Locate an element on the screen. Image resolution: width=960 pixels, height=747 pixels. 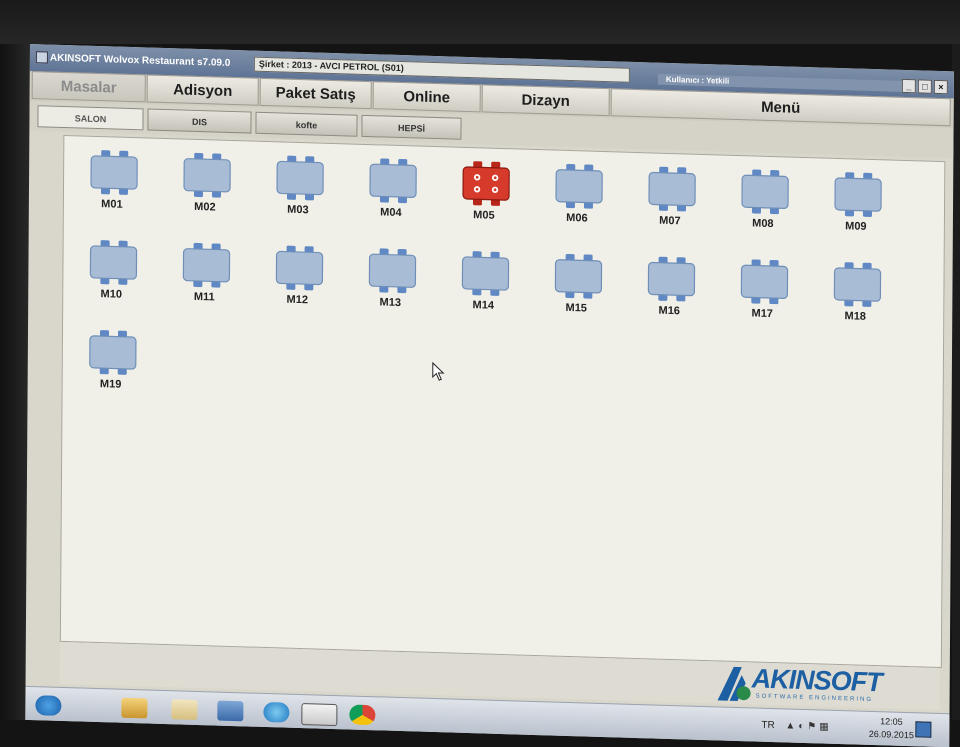
tab-online: Online is located at coordinates (426, 97).